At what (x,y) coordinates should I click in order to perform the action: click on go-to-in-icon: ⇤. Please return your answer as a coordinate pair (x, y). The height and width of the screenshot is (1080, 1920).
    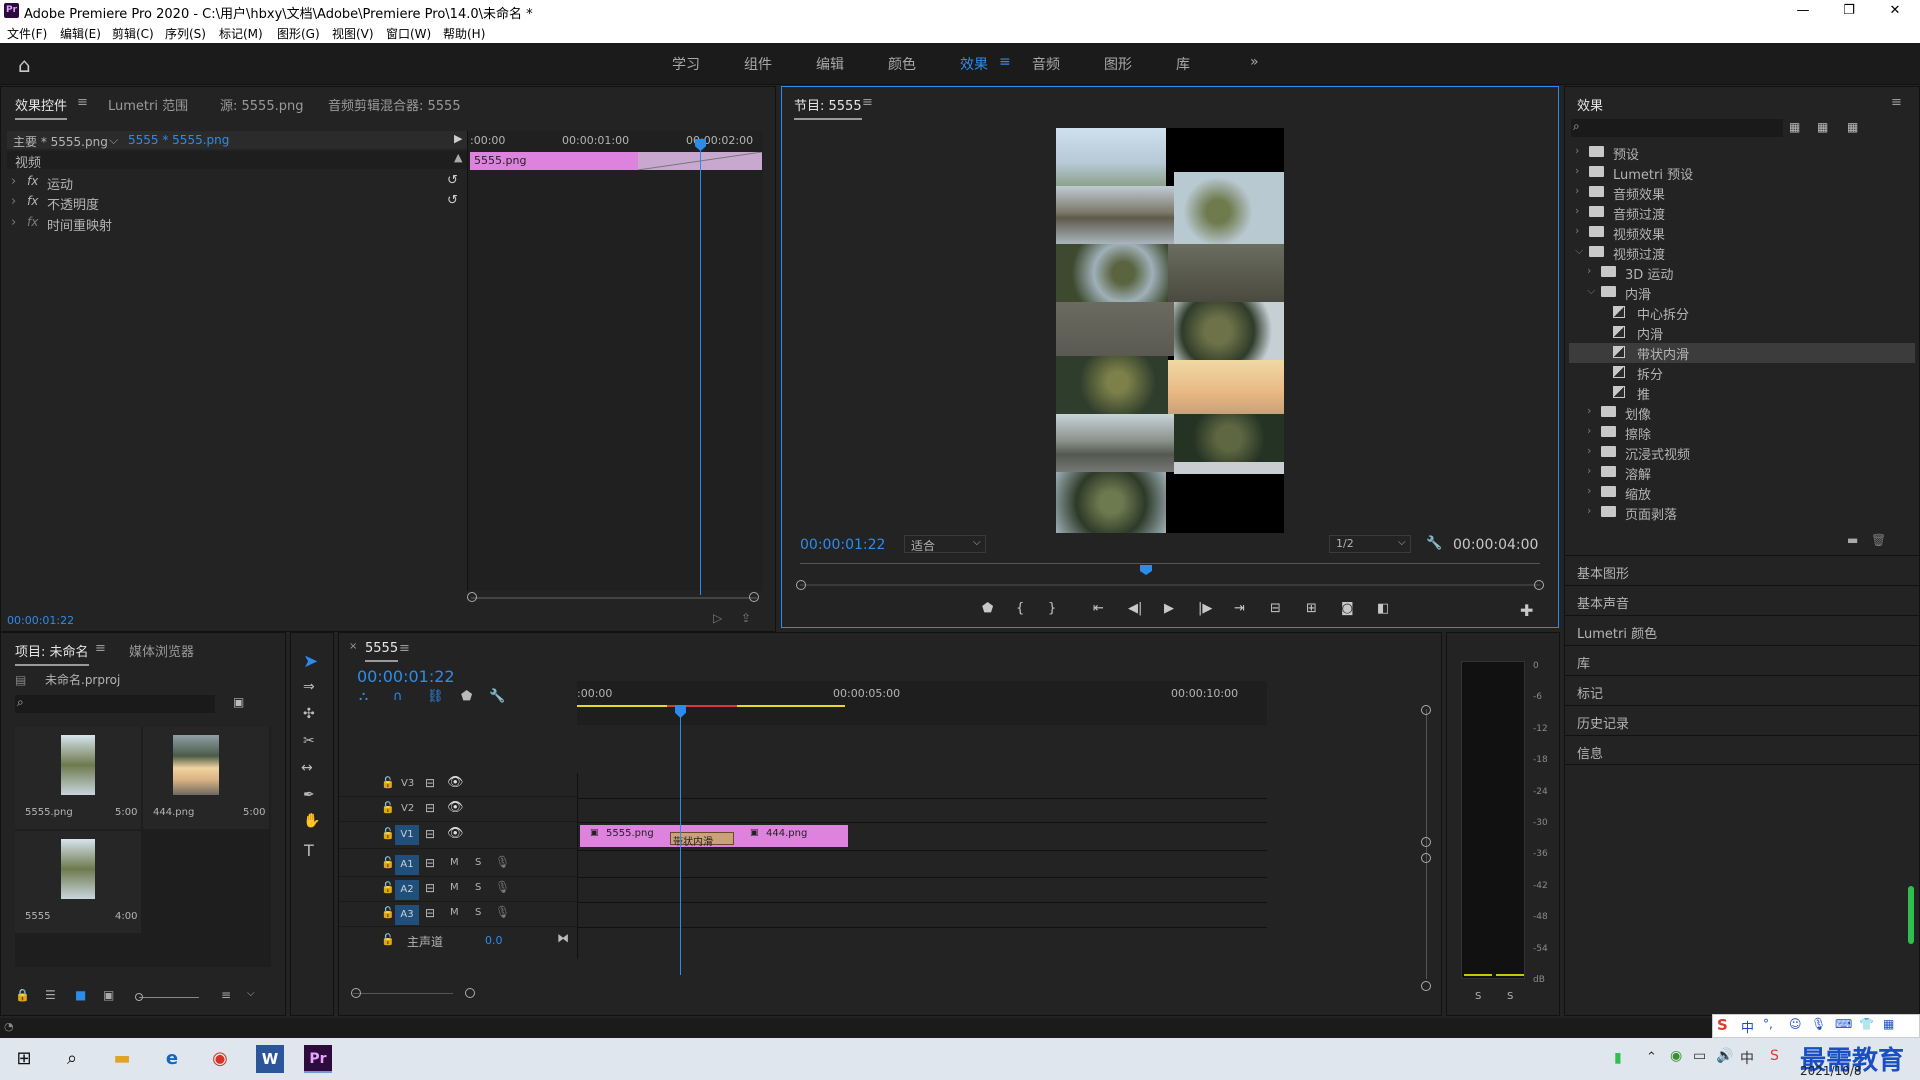
    Looking at the image, I should click on (1098, 608).